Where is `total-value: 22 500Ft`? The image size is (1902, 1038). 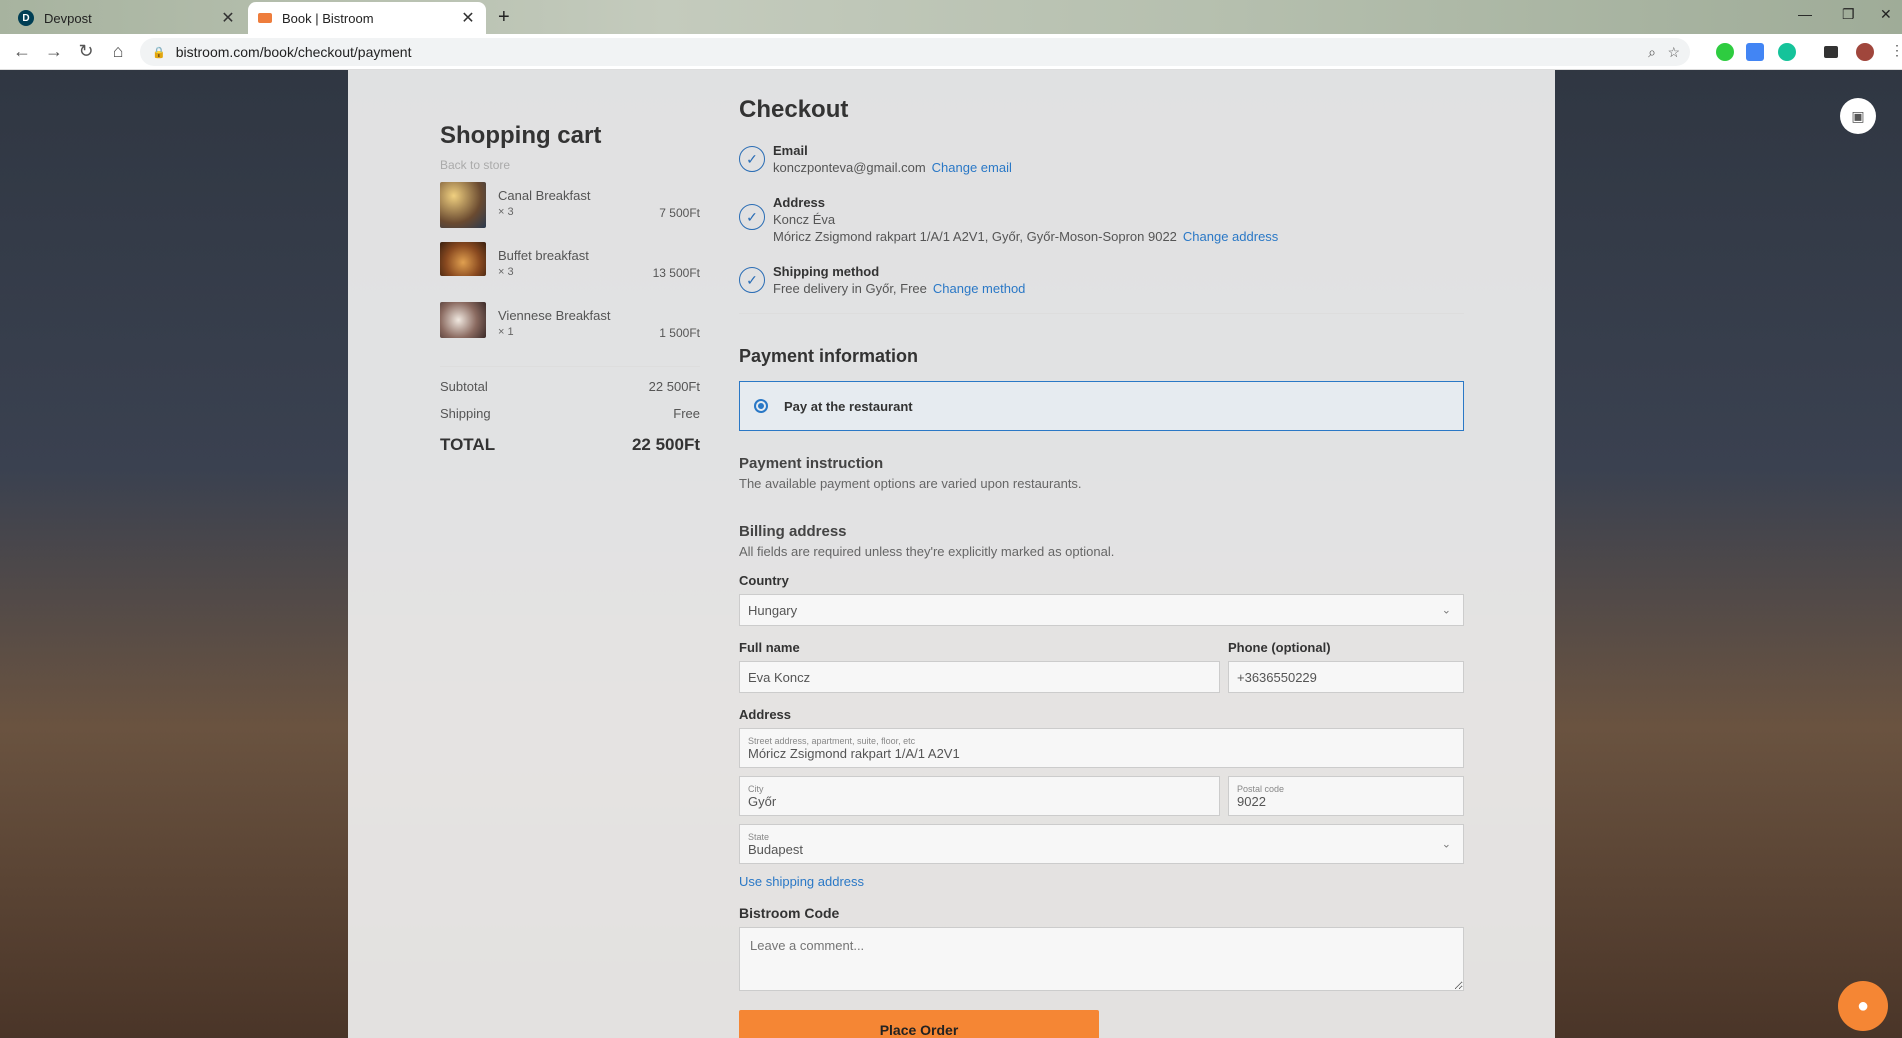 total-value: 22 500Ft is located at coordinates (665, 444).